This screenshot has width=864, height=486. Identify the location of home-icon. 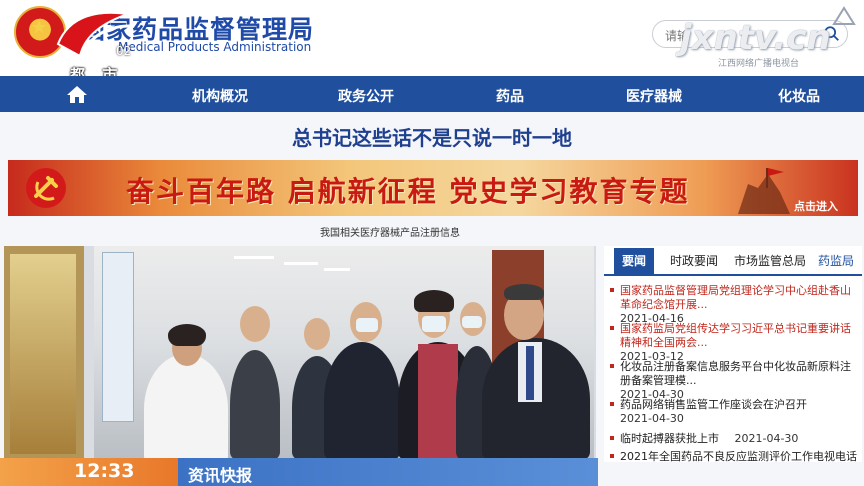
(77, 94).